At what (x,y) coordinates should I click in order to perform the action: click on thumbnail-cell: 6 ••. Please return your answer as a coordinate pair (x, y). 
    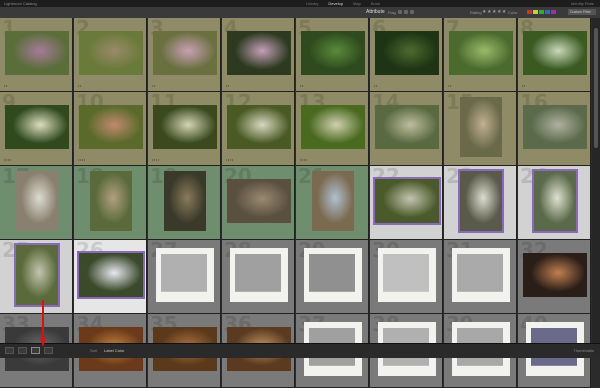
    Looking at the image, I should click on (406, 55).